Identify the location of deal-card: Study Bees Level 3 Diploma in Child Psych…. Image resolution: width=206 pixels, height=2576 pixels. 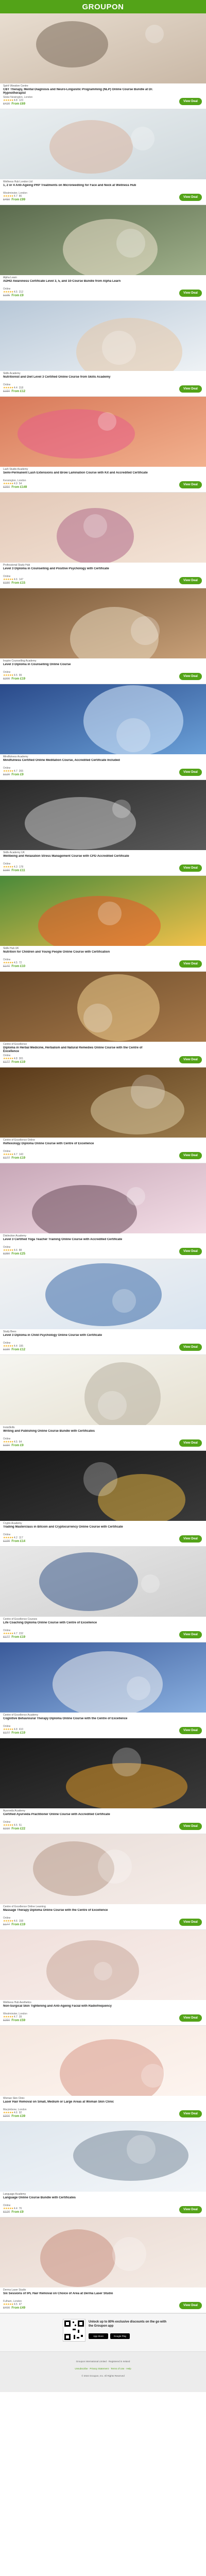
(103, 1307).